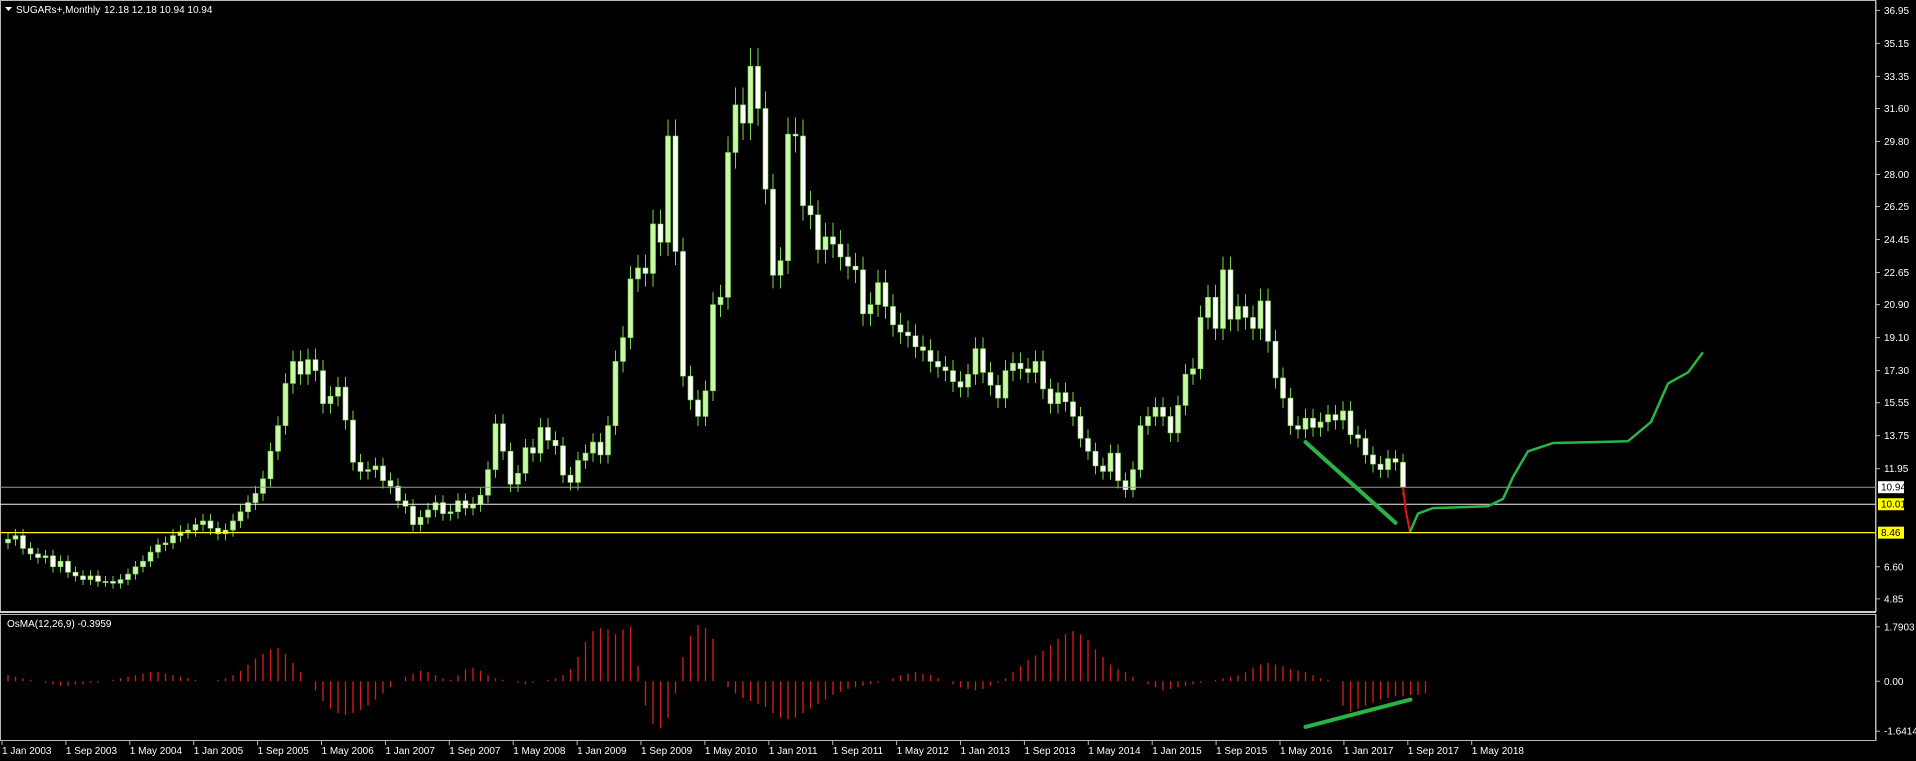 This screenshot has height=761, width=1916. What do you see at coordinates (1899, 627) in the screenshot?
I see `indicator-tick-label: 1.7903` at bounding box center [1899, 627].